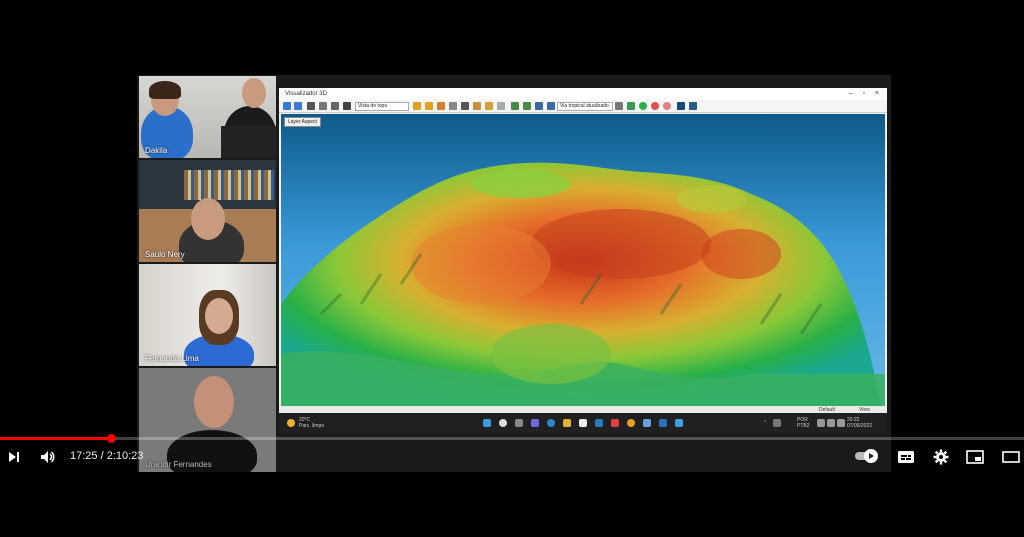  Describe the element at coordinates (647, 423) in the screenshot. I see `app-icon` at that location.